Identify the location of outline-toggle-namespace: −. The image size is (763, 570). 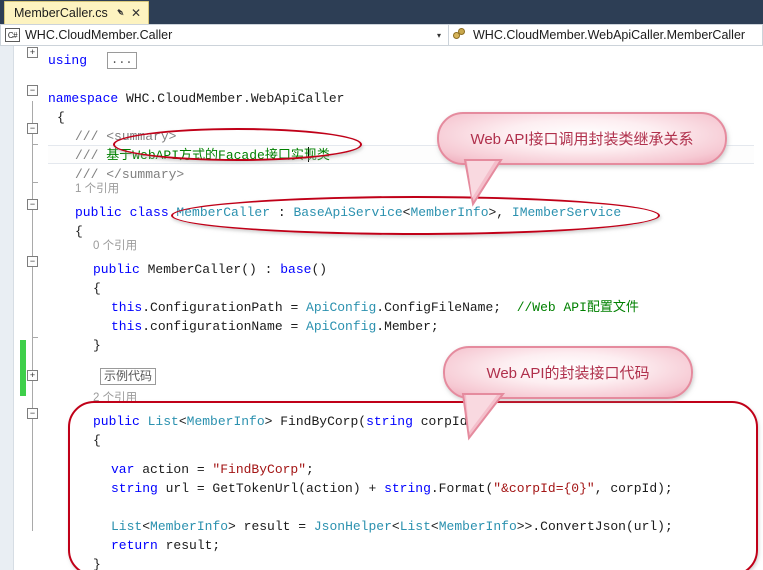
(32, 90).